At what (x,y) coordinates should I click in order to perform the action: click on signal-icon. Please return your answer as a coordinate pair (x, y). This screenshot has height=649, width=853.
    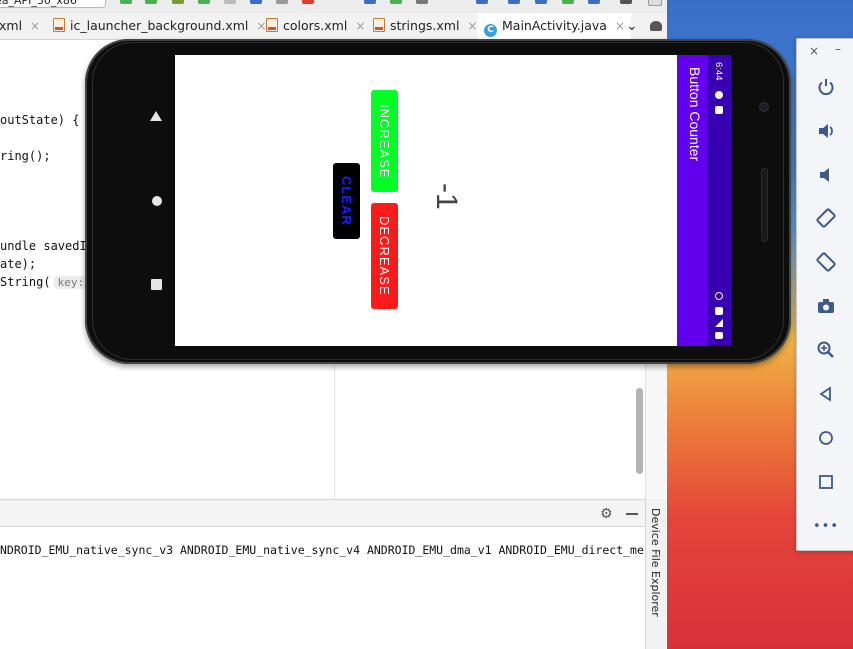
    Looking at the image, I should click on (719, 323).